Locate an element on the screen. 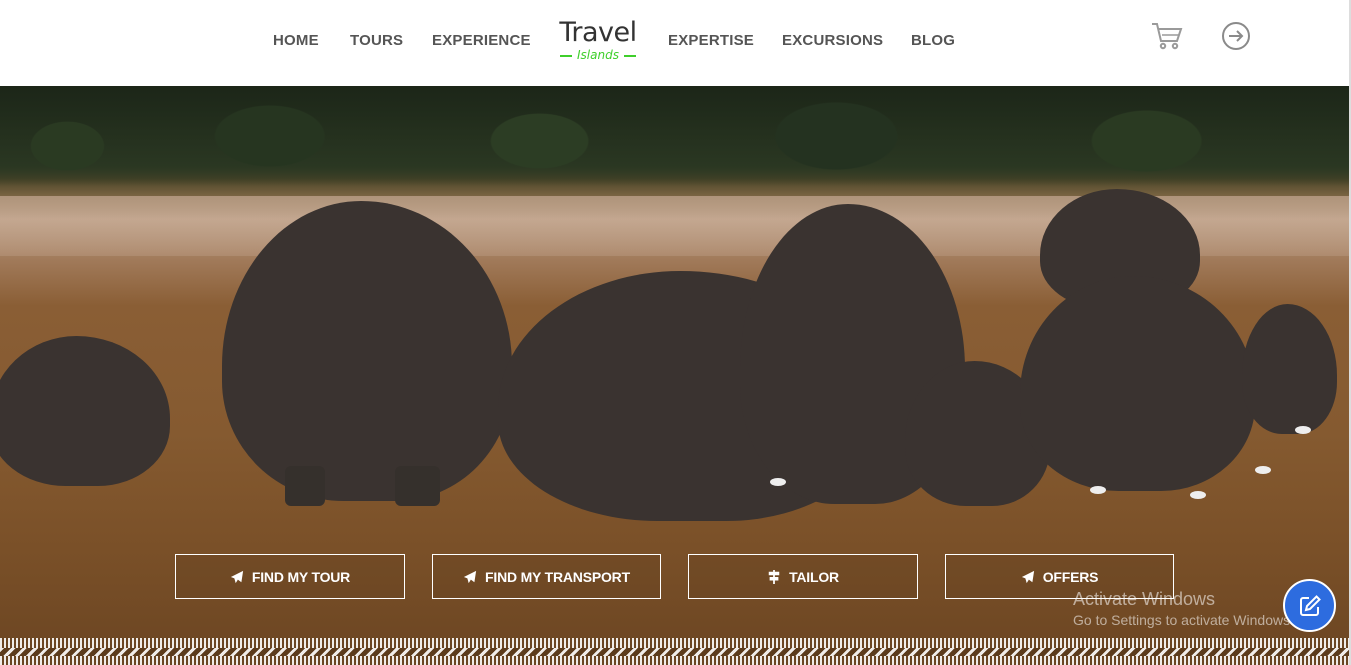  offers-label: OFFERS is located at coordinates (1070, 576).